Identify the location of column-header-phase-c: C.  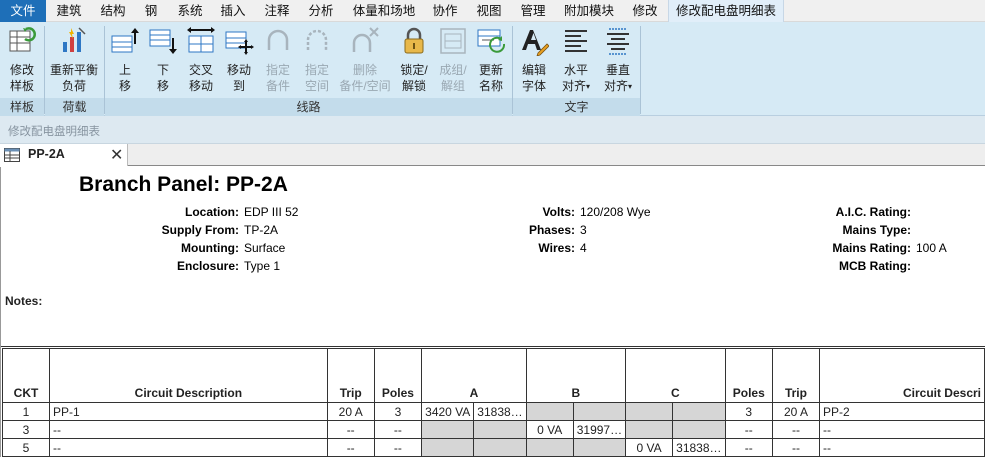
(675, 375).